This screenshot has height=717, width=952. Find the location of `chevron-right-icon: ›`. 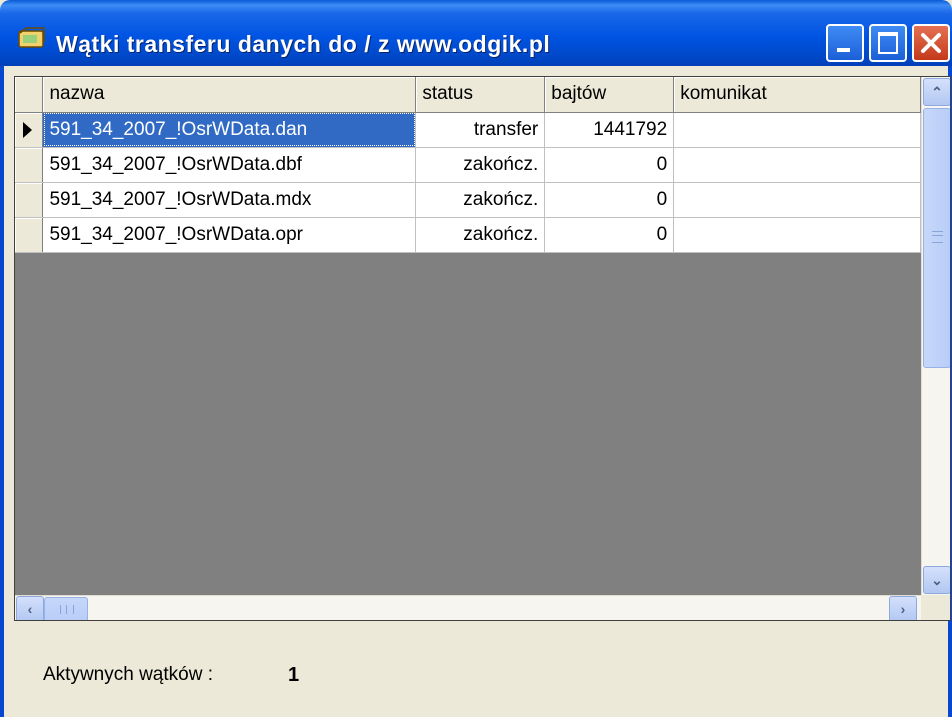

chevron-right-icon: › is located at coordinates (903, 609).